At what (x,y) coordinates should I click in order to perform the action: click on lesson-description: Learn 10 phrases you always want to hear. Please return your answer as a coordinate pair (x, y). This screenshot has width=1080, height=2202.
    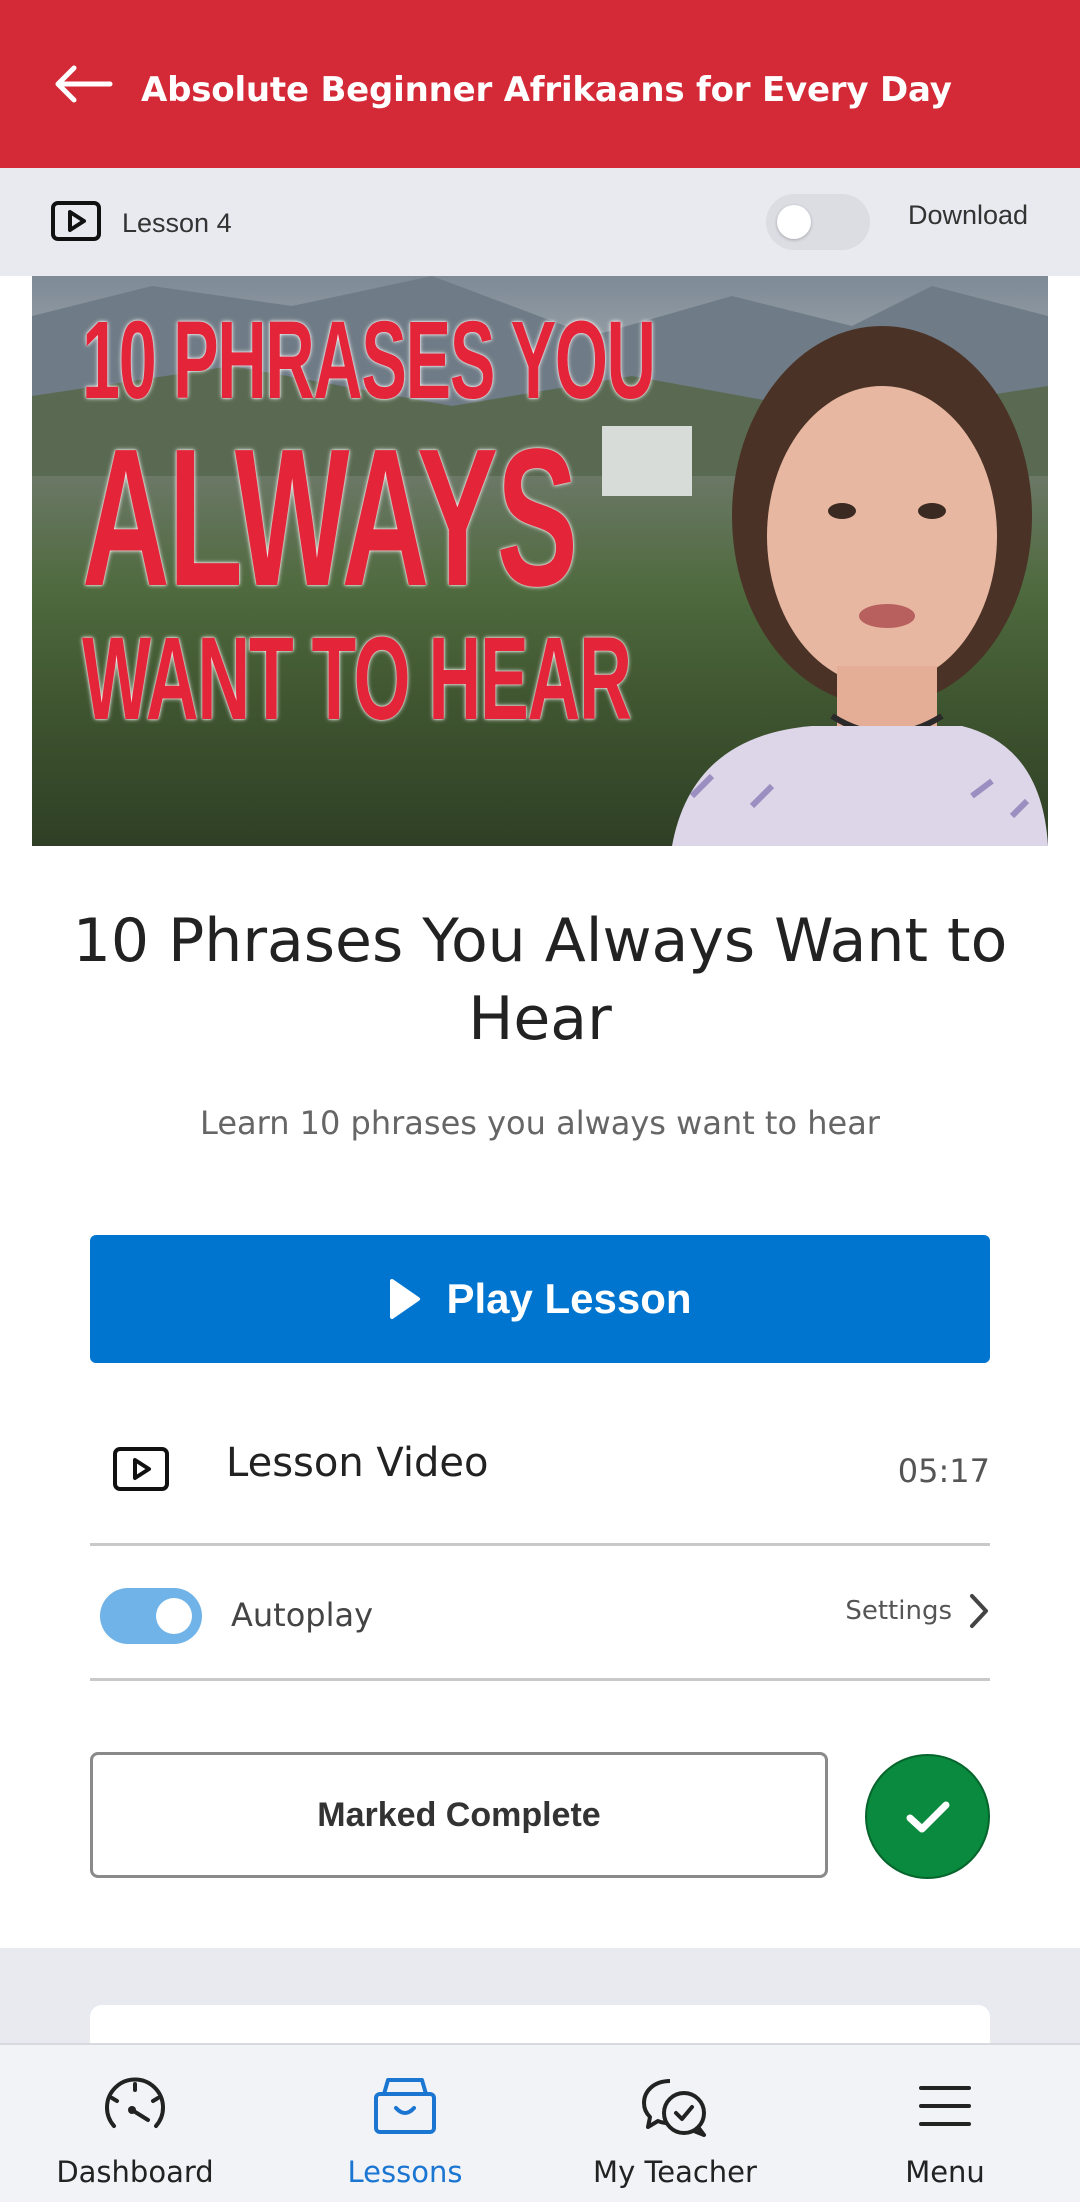
    Looking at the image, I should click on (540, 1123).